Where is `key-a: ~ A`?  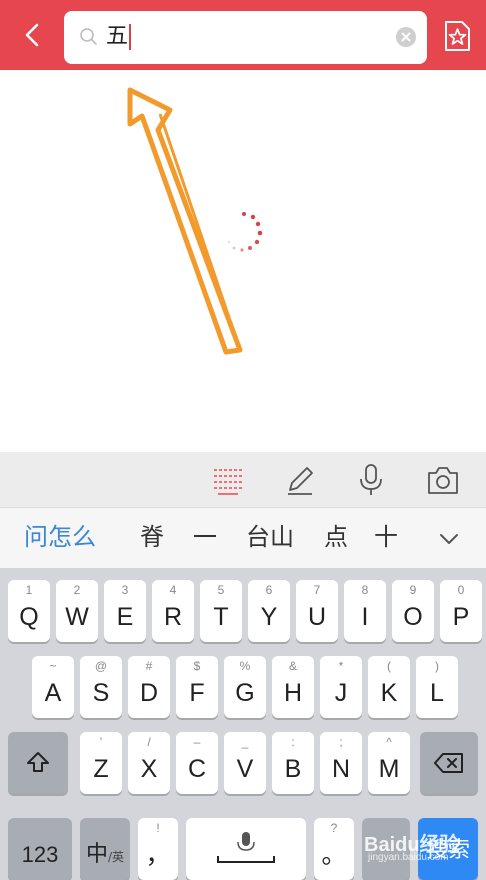 key-a: ~ A is located at coordinates (53, 687).